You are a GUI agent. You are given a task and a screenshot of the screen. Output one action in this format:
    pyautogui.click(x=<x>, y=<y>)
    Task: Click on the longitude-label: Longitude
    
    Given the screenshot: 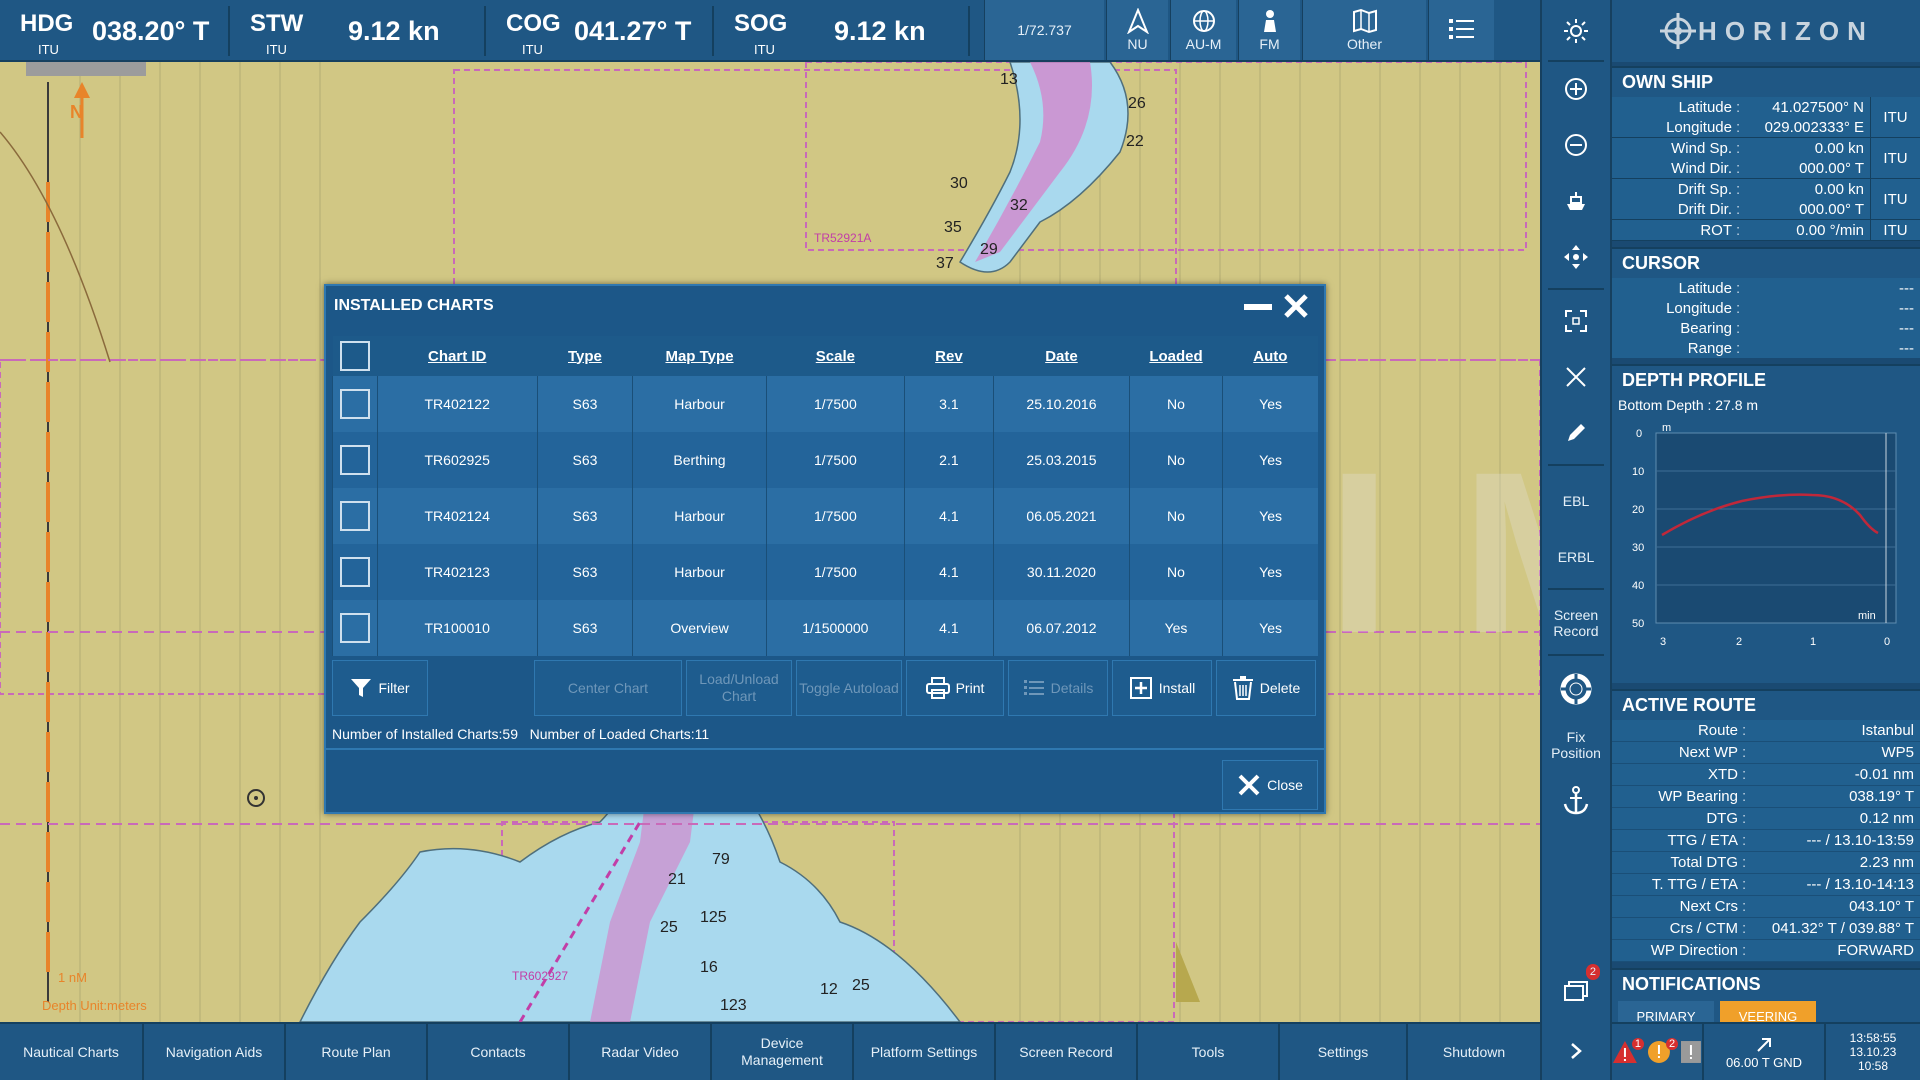 What is the action you would take?
    pyautogui.click(x=1699, y=127)
    